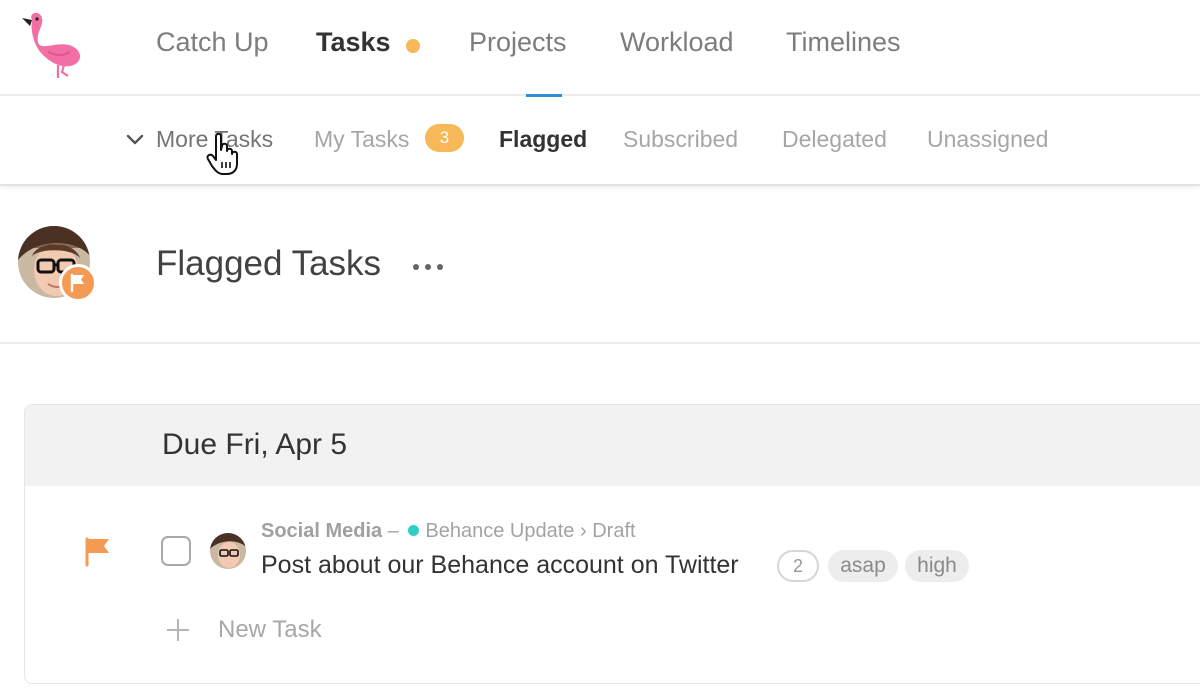 The image size is (1200, 697). I want to click on flag-badge, so click(78, 283).